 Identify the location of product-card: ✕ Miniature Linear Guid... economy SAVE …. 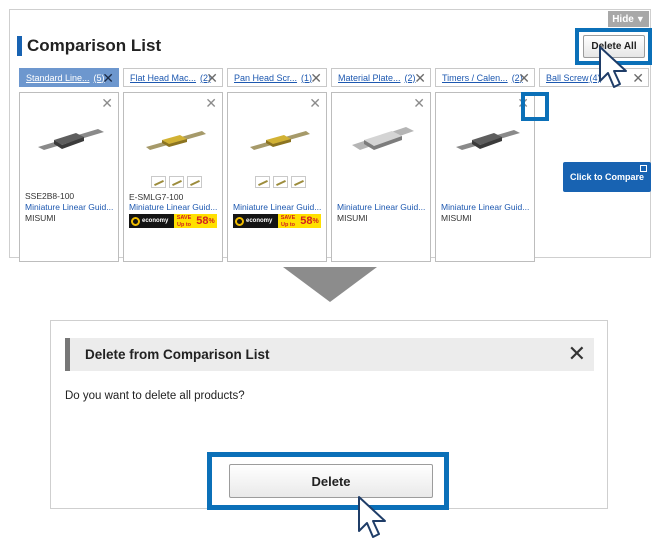
(277, 177).